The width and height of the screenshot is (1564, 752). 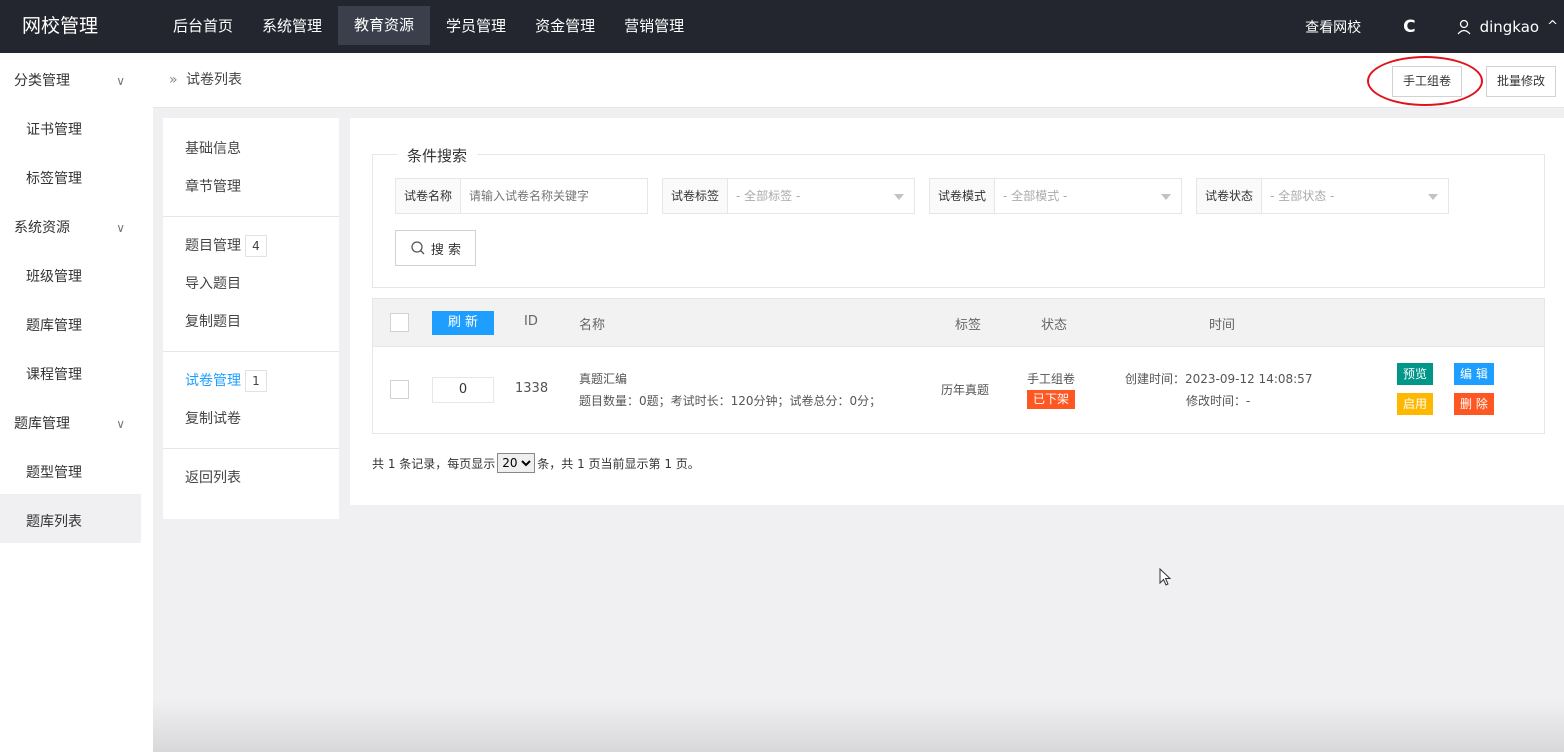 I want to click on delete-button: 删 除, so click(x=1474, y=404).